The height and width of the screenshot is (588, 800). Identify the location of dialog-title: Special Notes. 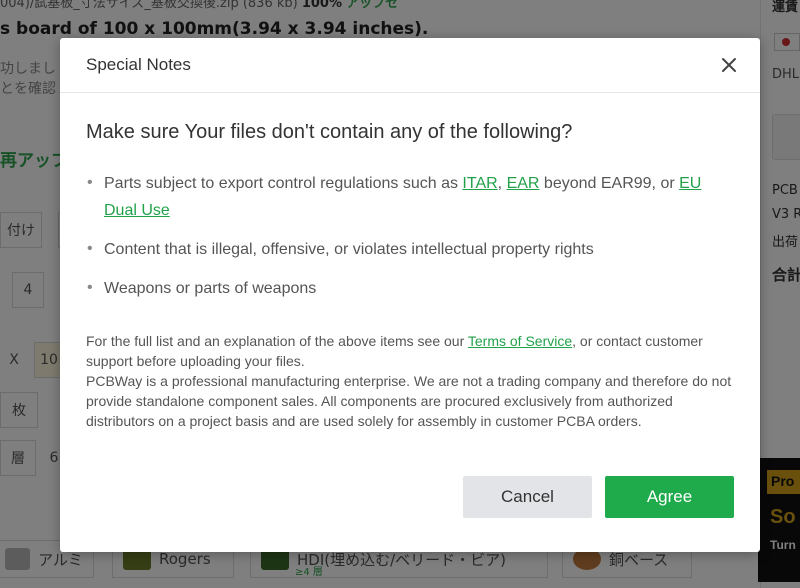
(138, 64).